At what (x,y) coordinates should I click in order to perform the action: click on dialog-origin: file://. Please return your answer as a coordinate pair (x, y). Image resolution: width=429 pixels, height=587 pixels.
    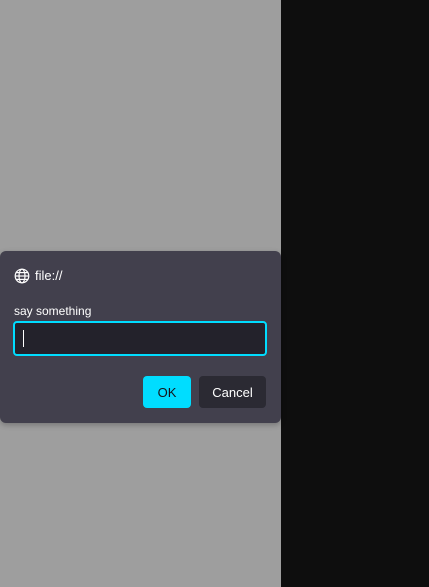
    Looking at the image, I should click on (38, 276).